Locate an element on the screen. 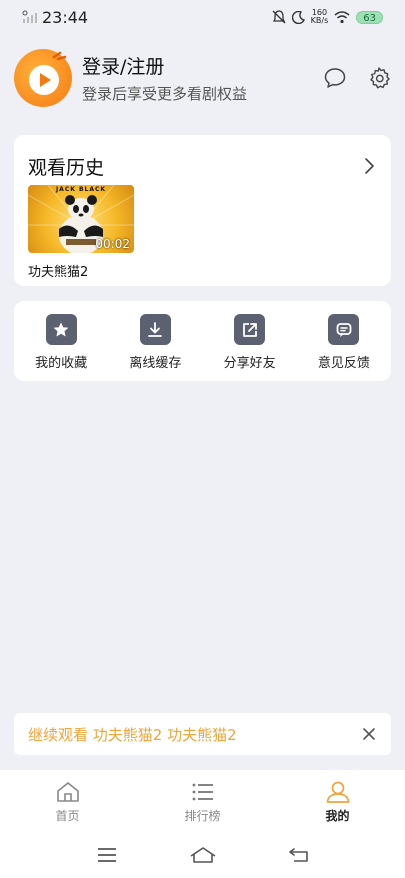  download-icon is located at coordinates (155, 329).